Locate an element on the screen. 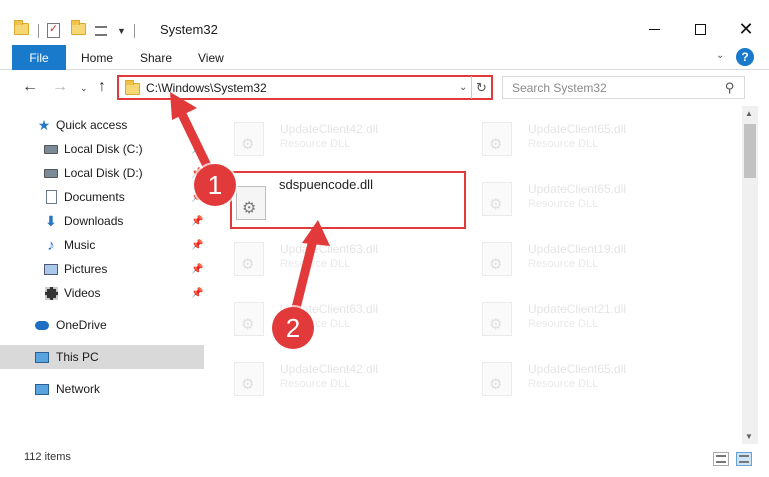  sidebar-item-label: This PC is located at coordinates (77, 357).